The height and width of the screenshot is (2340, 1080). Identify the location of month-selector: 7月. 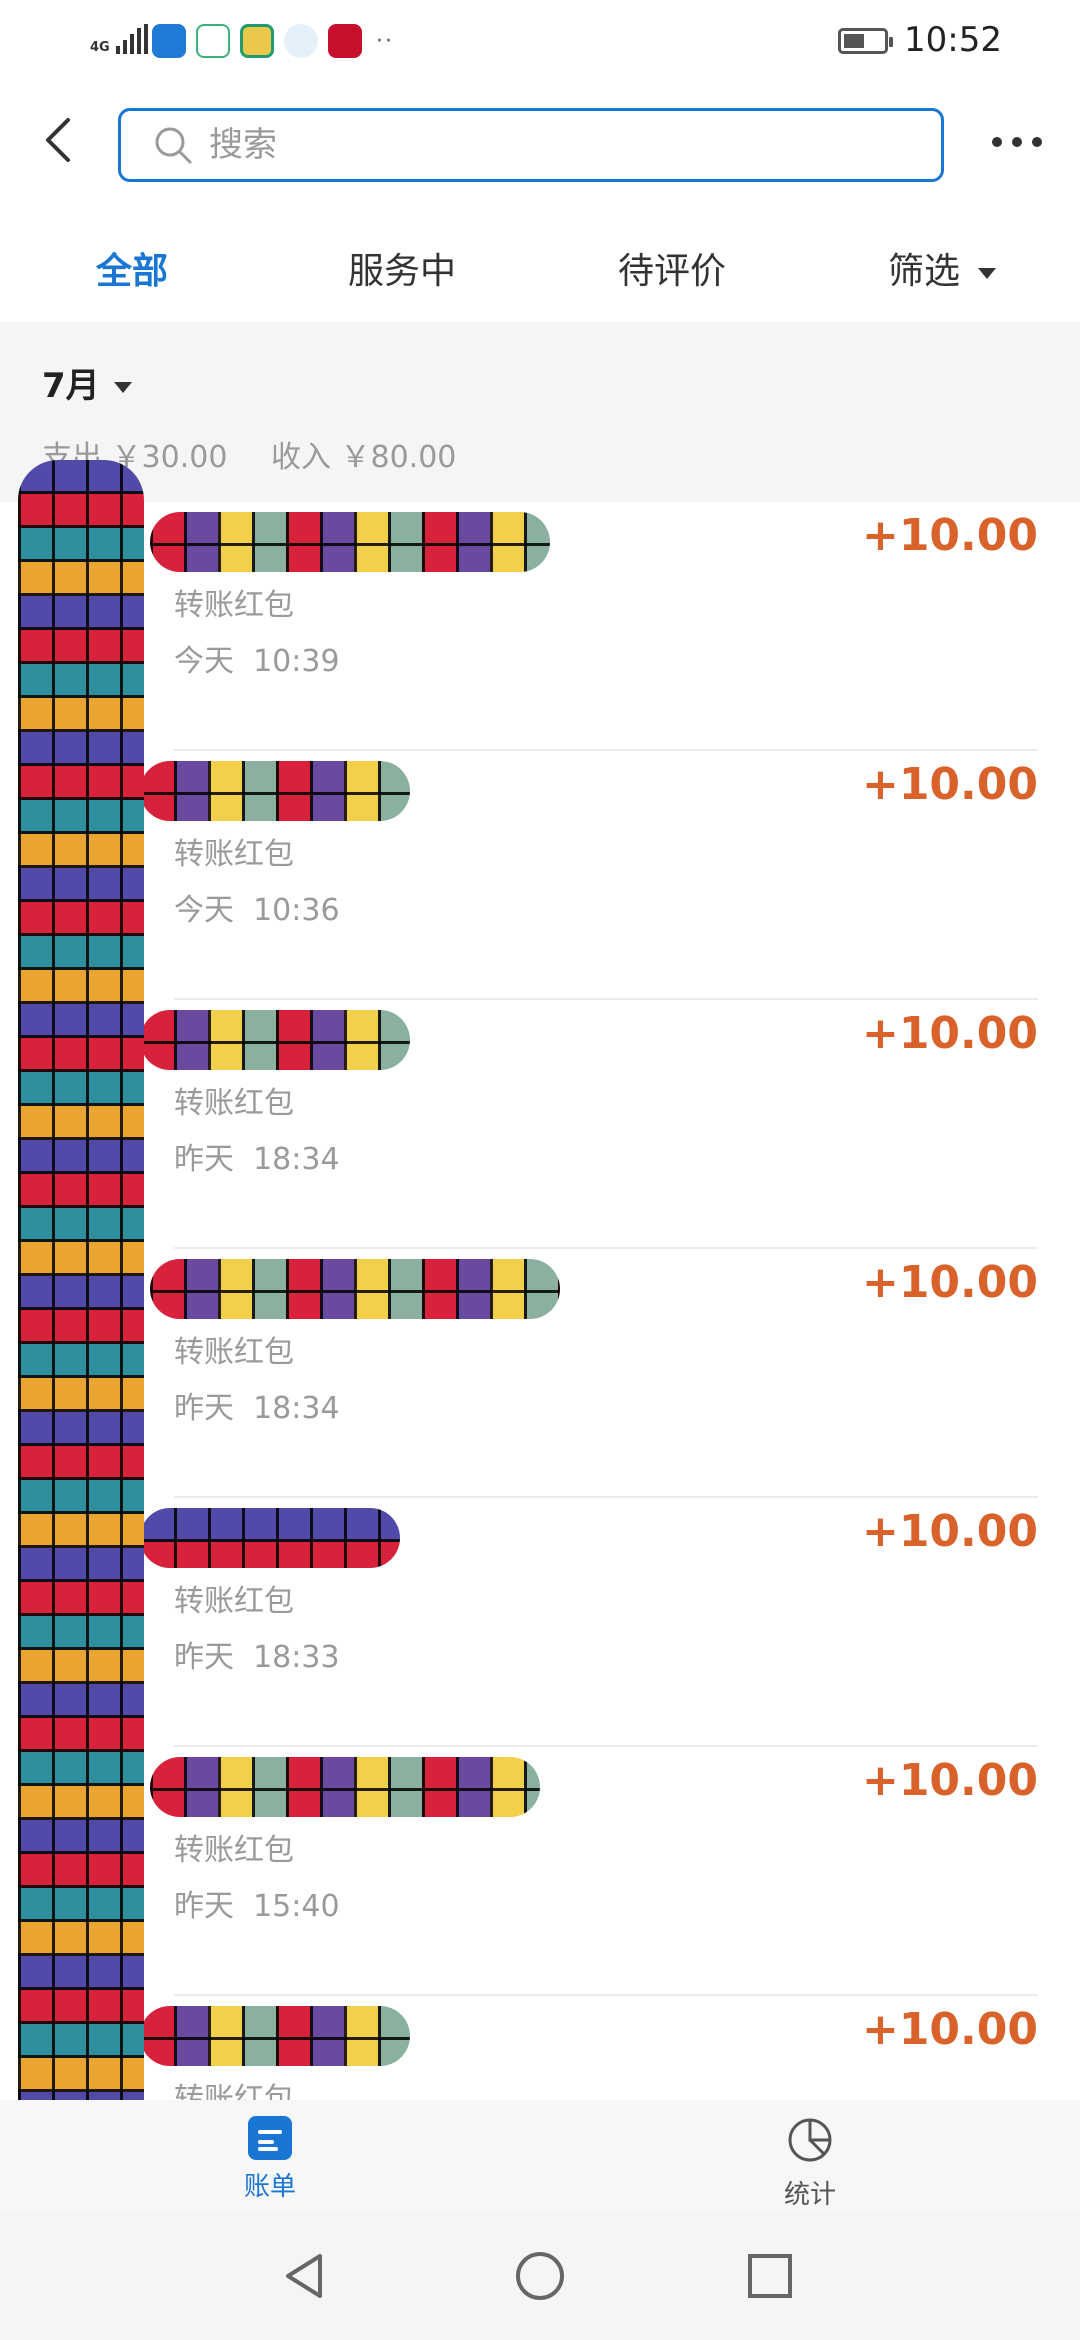
(87, 382).